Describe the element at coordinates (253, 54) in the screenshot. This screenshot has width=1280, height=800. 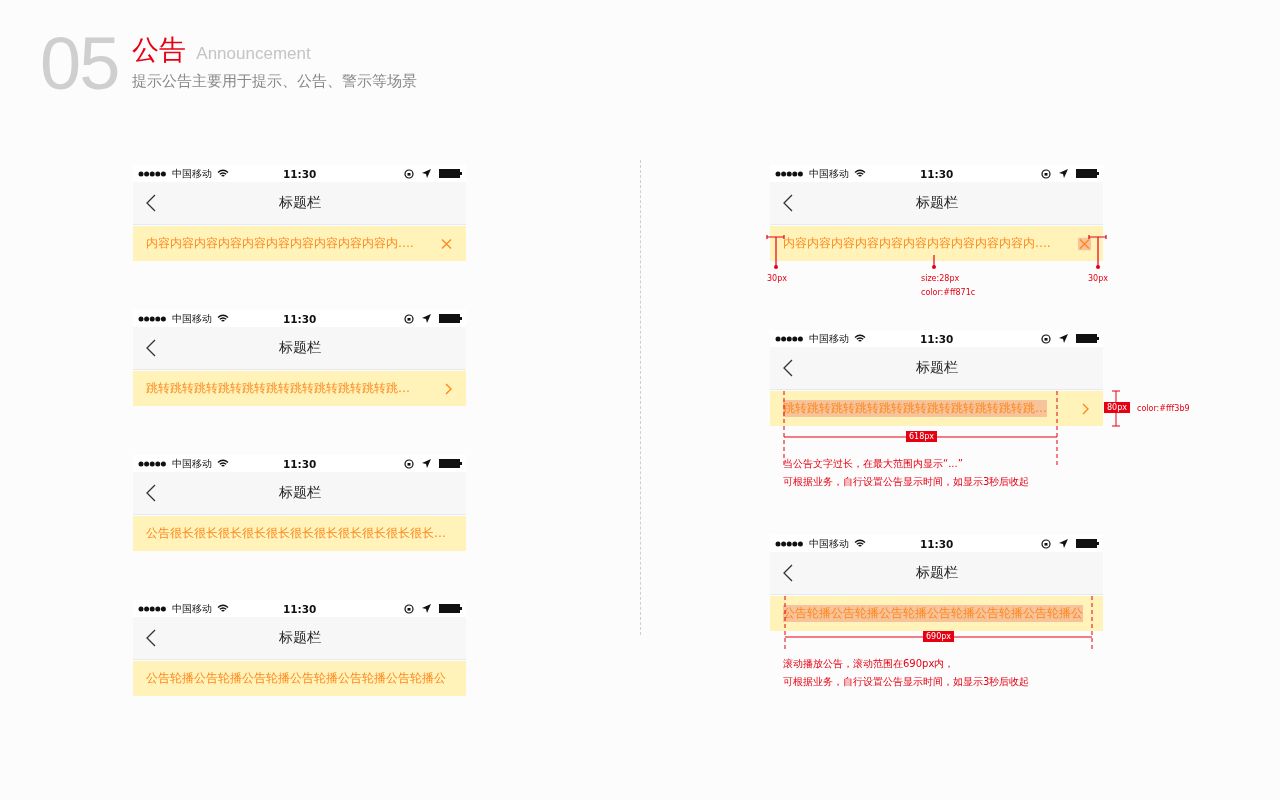
I see `section-subtitle: Announcement` at that location.